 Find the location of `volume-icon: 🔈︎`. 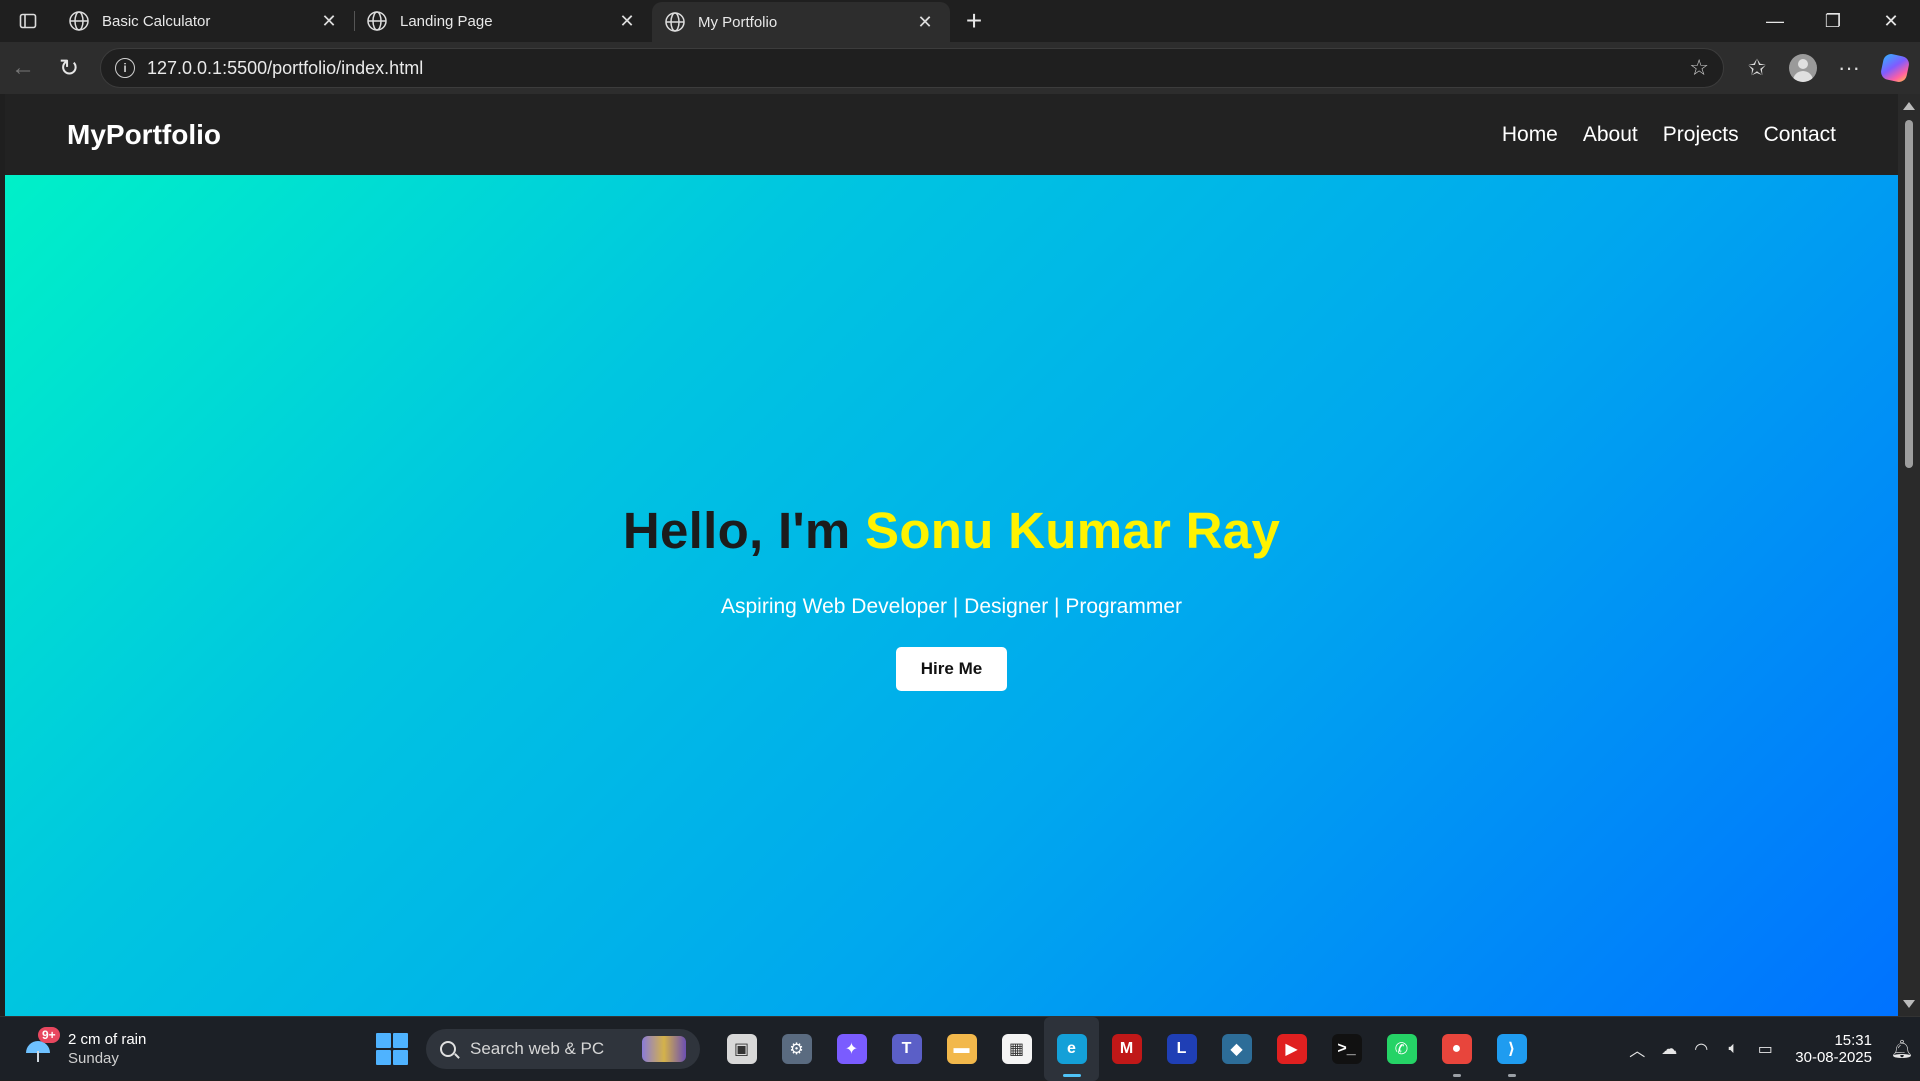

volume-icon: 🔈︎ is located at coordinates (1733, 1049).